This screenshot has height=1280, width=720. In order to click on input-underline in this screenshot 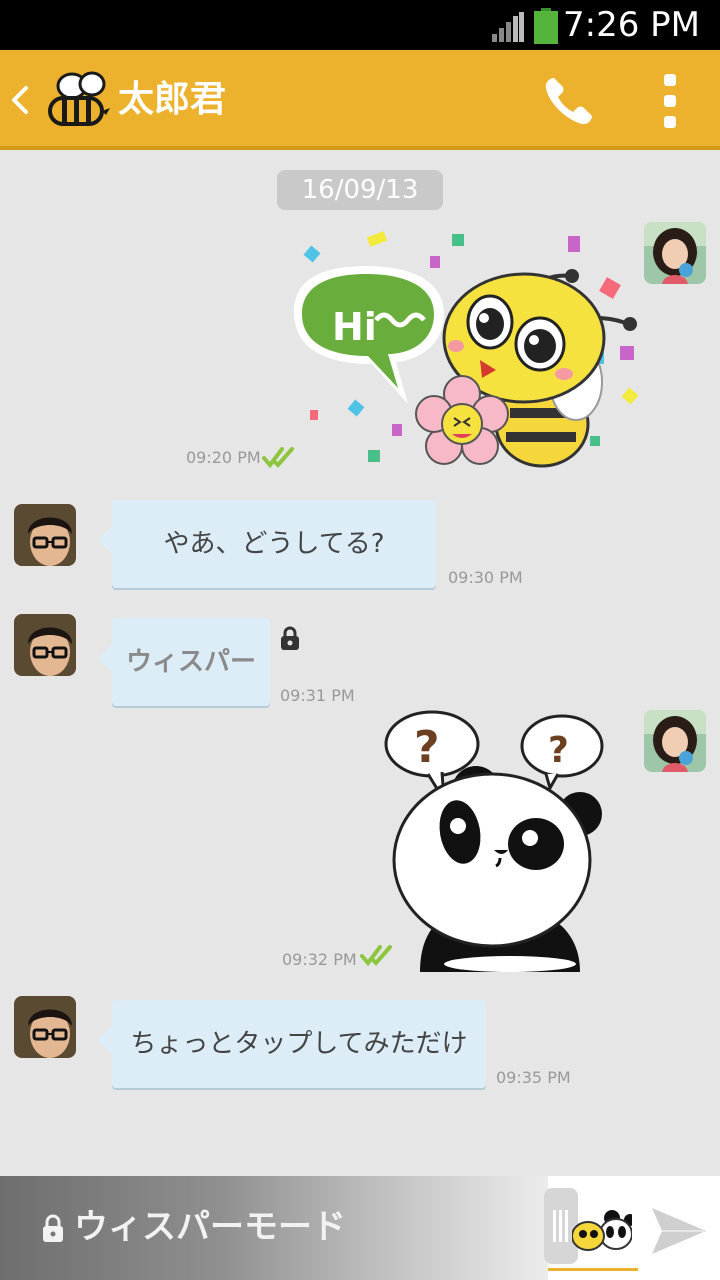, I will do `click(593, 1269)`.